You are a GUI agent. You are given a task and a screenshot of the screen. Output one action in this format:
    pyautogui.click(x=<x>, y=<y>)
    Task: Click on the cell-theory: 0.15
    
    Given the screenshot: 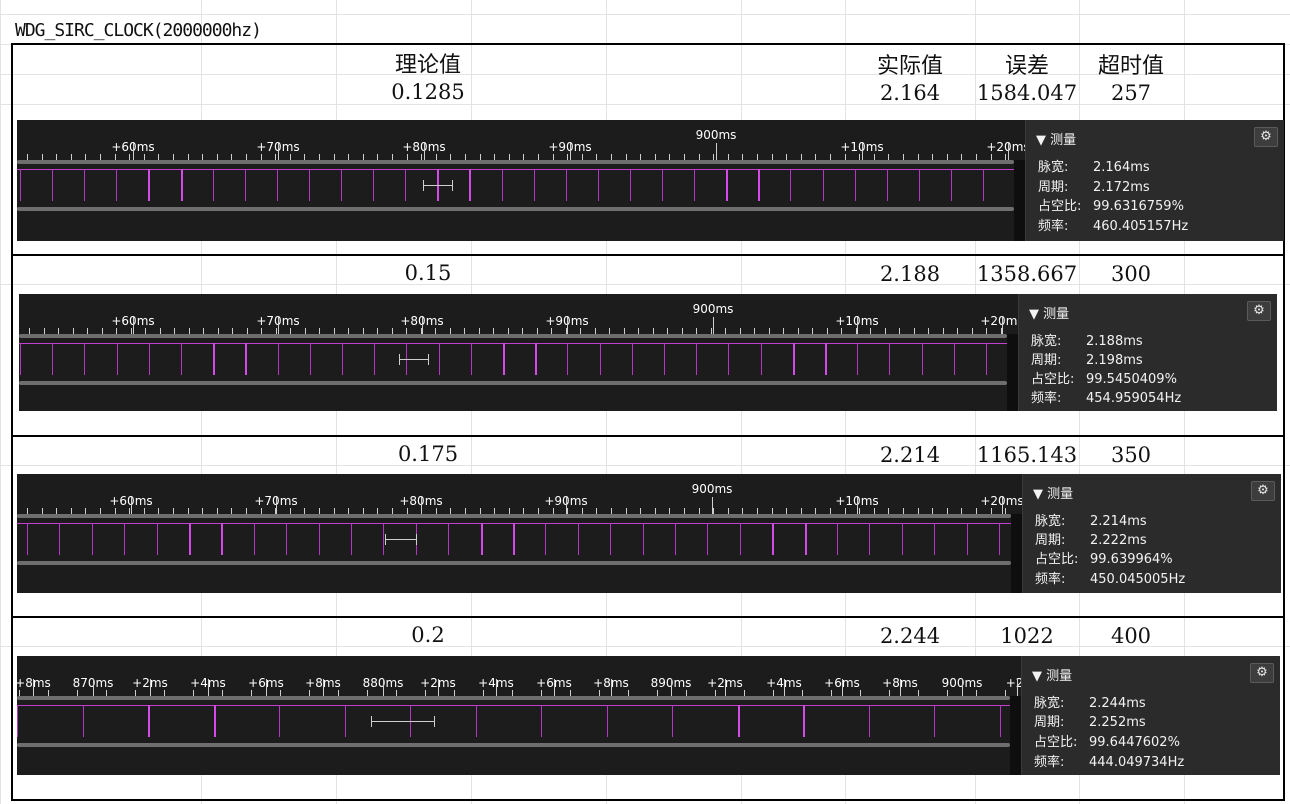 What is the action you would take?
    pyautogui.click(x=428, y=273)
    